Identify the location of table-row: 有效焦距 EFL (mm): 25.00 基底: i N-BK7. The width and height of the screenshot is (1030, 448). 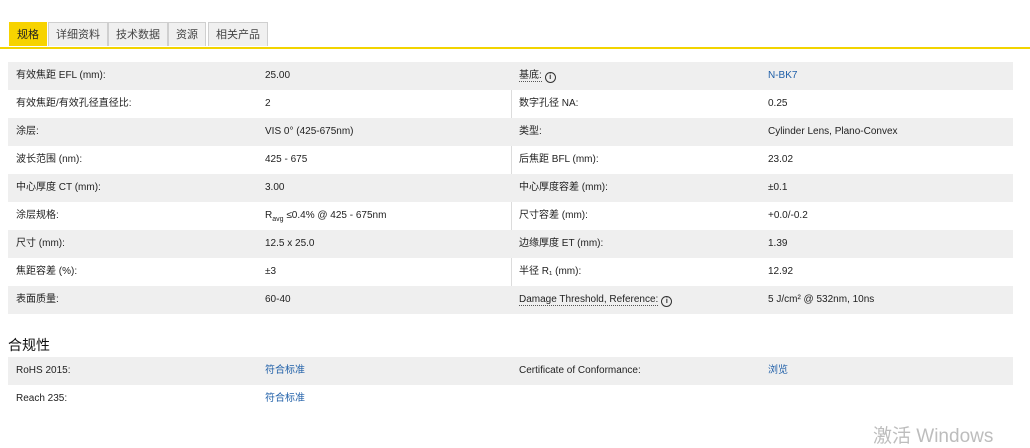
(510, 76).